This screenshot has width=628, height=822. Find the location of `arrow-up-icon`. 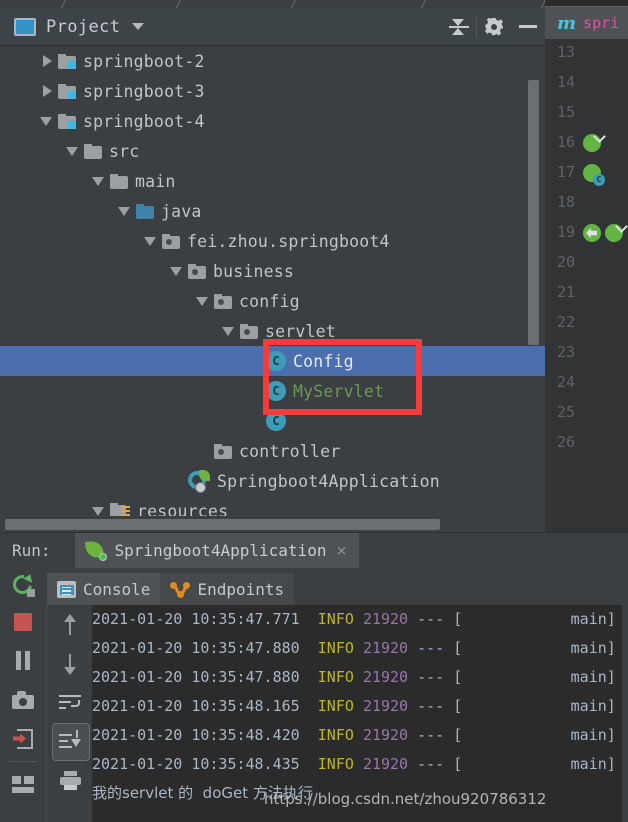

arrow-up-icon is located at coordinates (70, 624).